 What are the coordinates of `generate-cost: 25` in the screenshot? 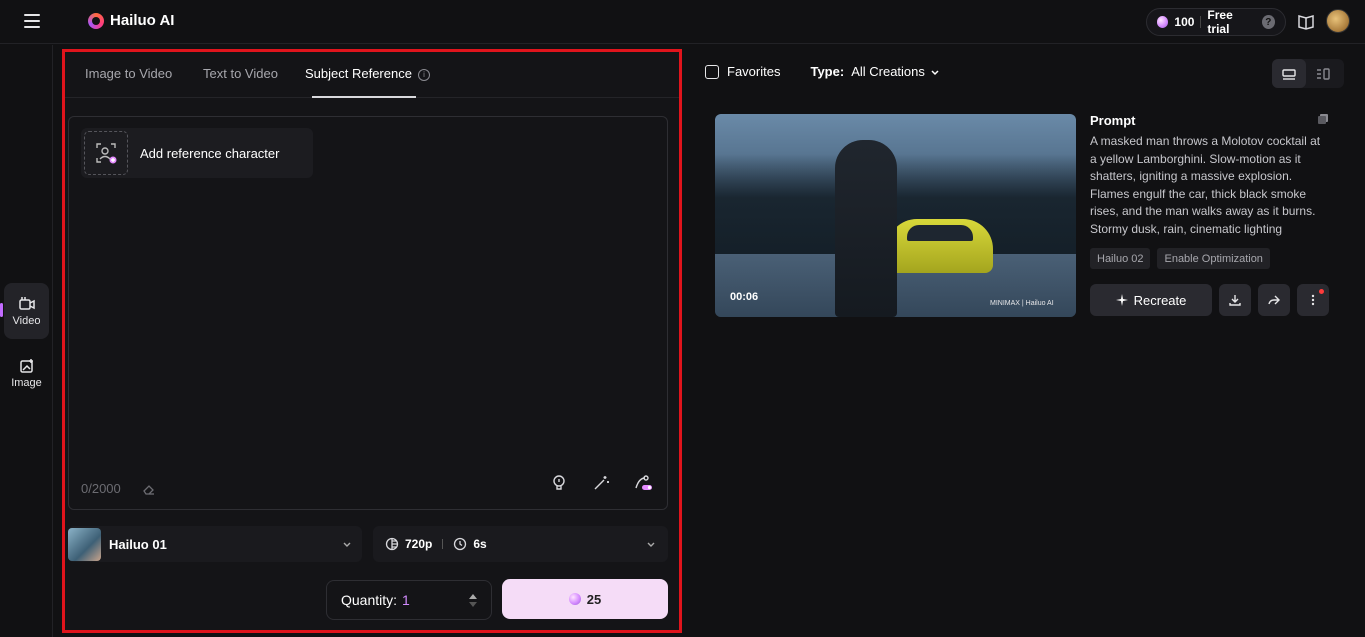 It's located at (594, 599).